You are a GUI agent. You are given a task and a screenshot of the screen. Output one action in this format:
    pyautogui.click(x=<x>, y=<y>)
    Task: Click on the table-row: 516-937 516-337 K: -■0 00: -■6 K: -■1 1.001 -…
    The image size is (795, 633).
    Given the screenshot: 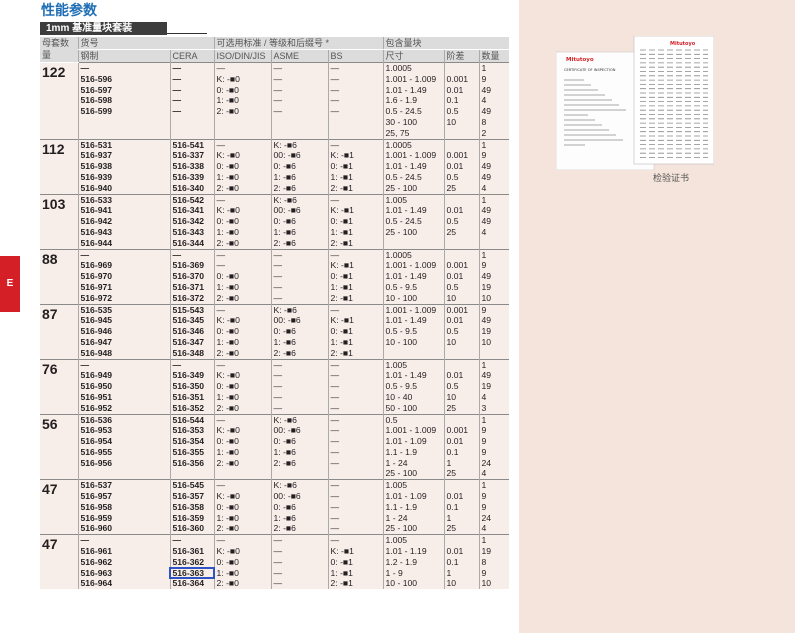 What is the action you would take?
    pyautogui.click(x=275, y=156)
    